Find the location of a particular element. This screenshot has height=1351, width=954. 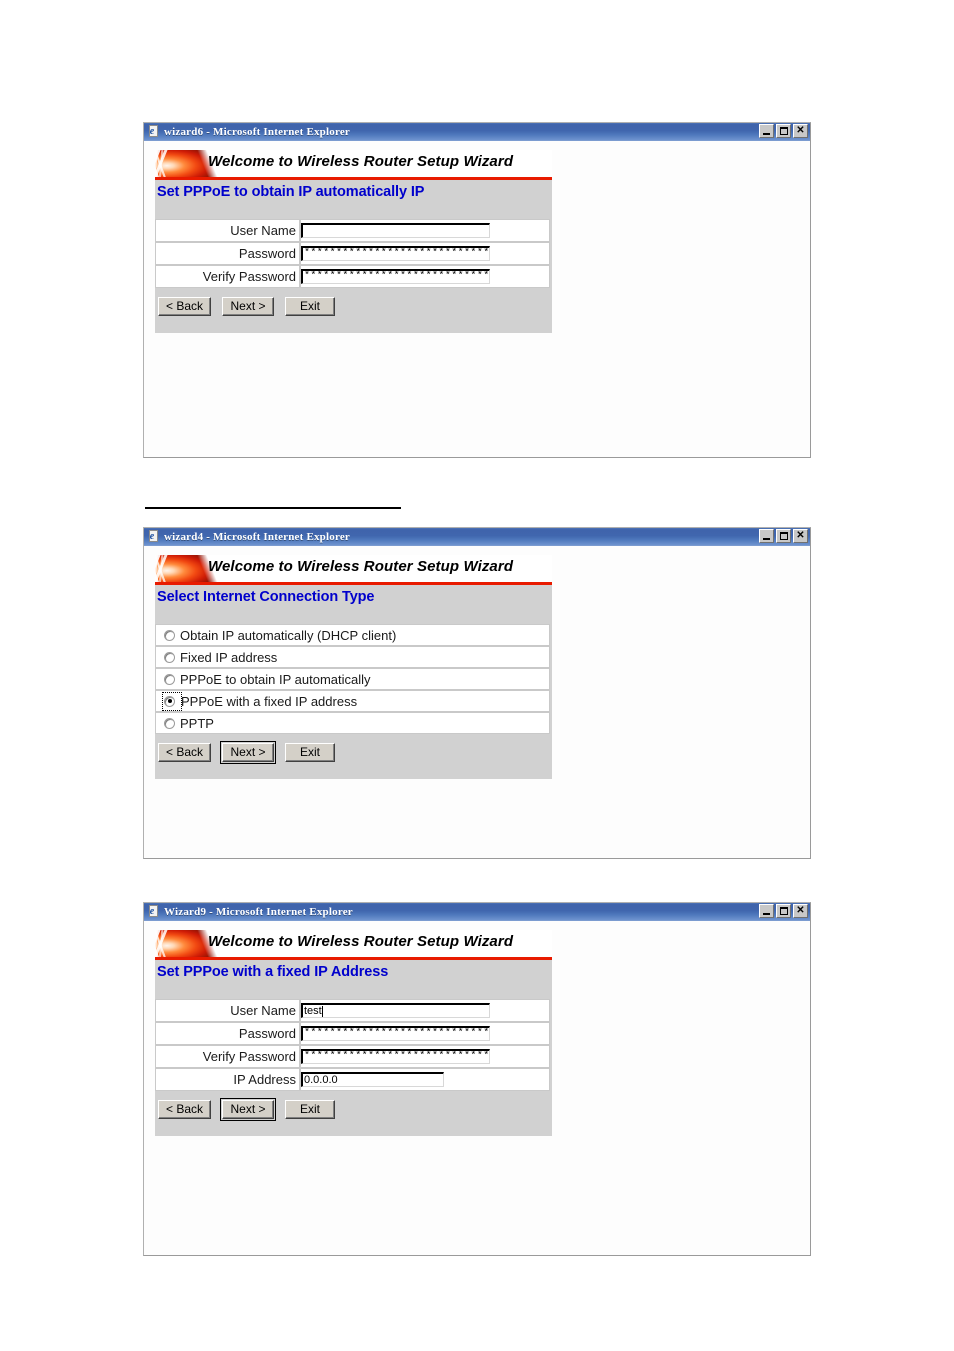

verify-password-input: ******************************** is located at coordinates (395, 276).